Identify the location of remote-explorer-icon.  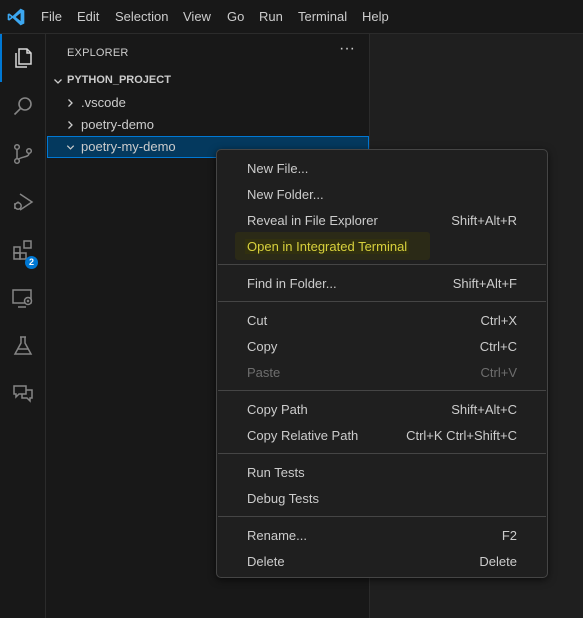
(22, 298).